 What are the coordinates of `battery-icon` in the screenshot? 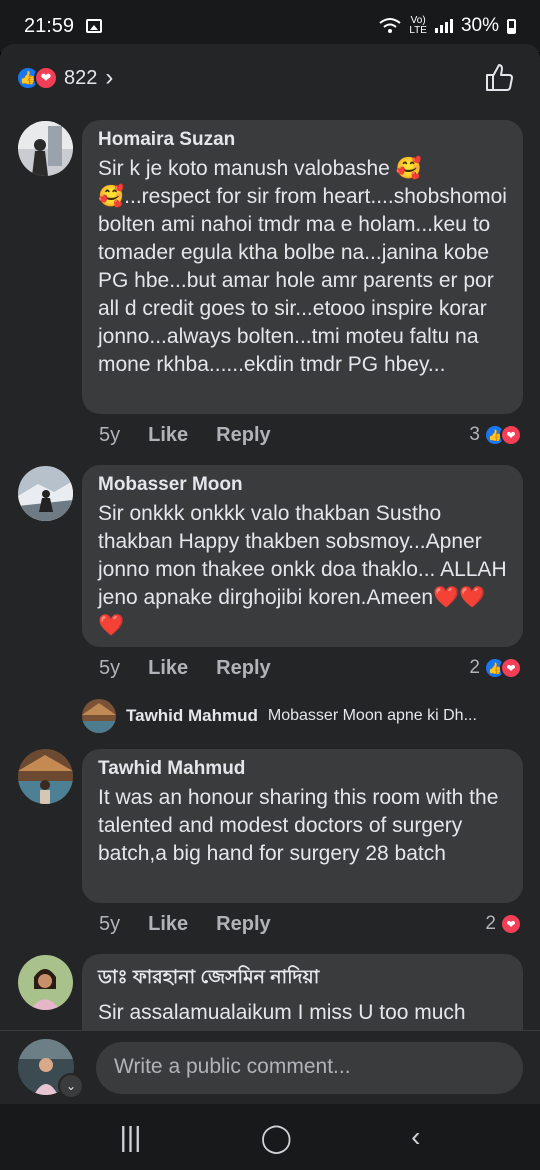 It's located at (511, 26).